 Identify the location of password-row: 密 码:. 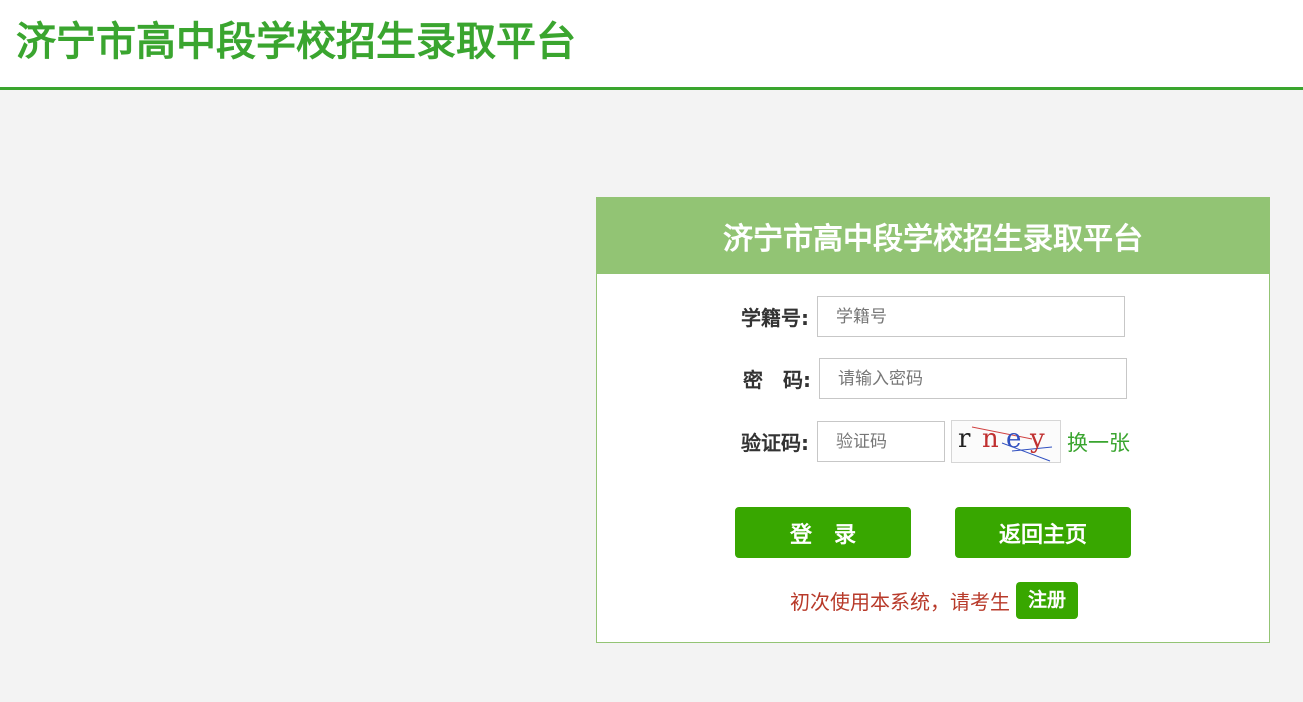
(927, 378).